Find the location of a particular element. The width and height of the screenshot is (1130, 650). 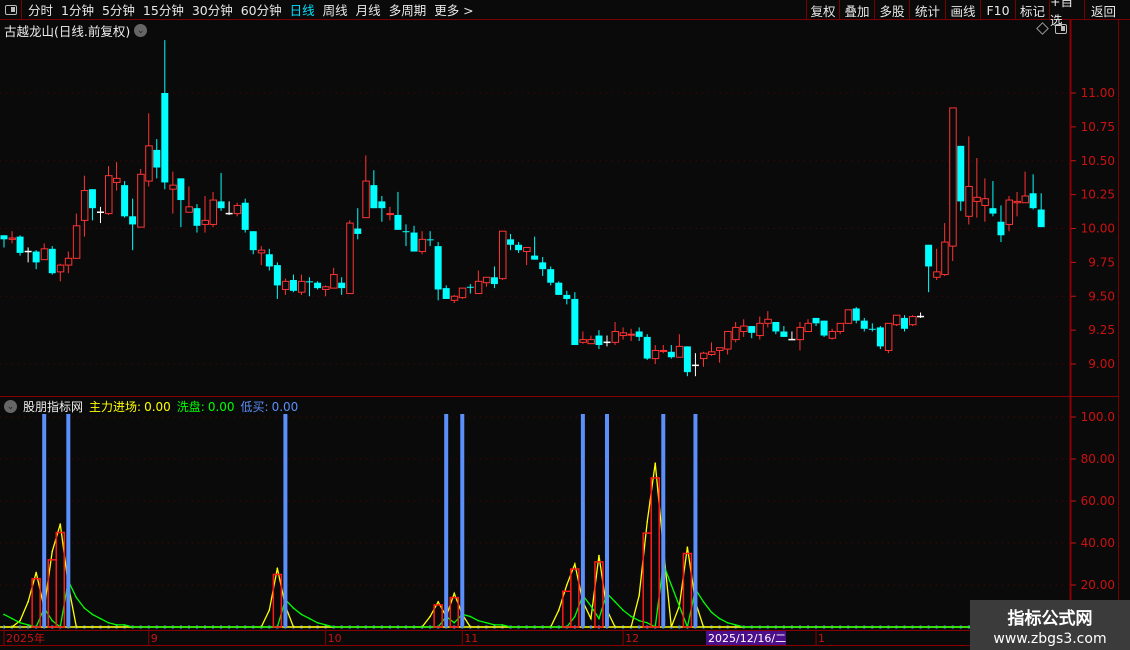

toolbar-button: 叠加 is located at coordinates (856, 10).